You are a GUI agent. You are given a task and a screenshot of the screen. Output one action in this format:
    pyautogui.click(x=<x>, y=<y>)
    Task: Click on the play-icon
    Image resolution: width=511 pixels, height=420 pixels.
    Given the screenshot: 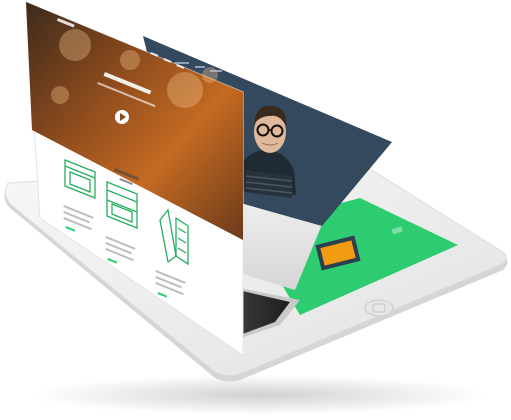 What is the action you would take?
    pyautogui.click(x=122, y=117)
    